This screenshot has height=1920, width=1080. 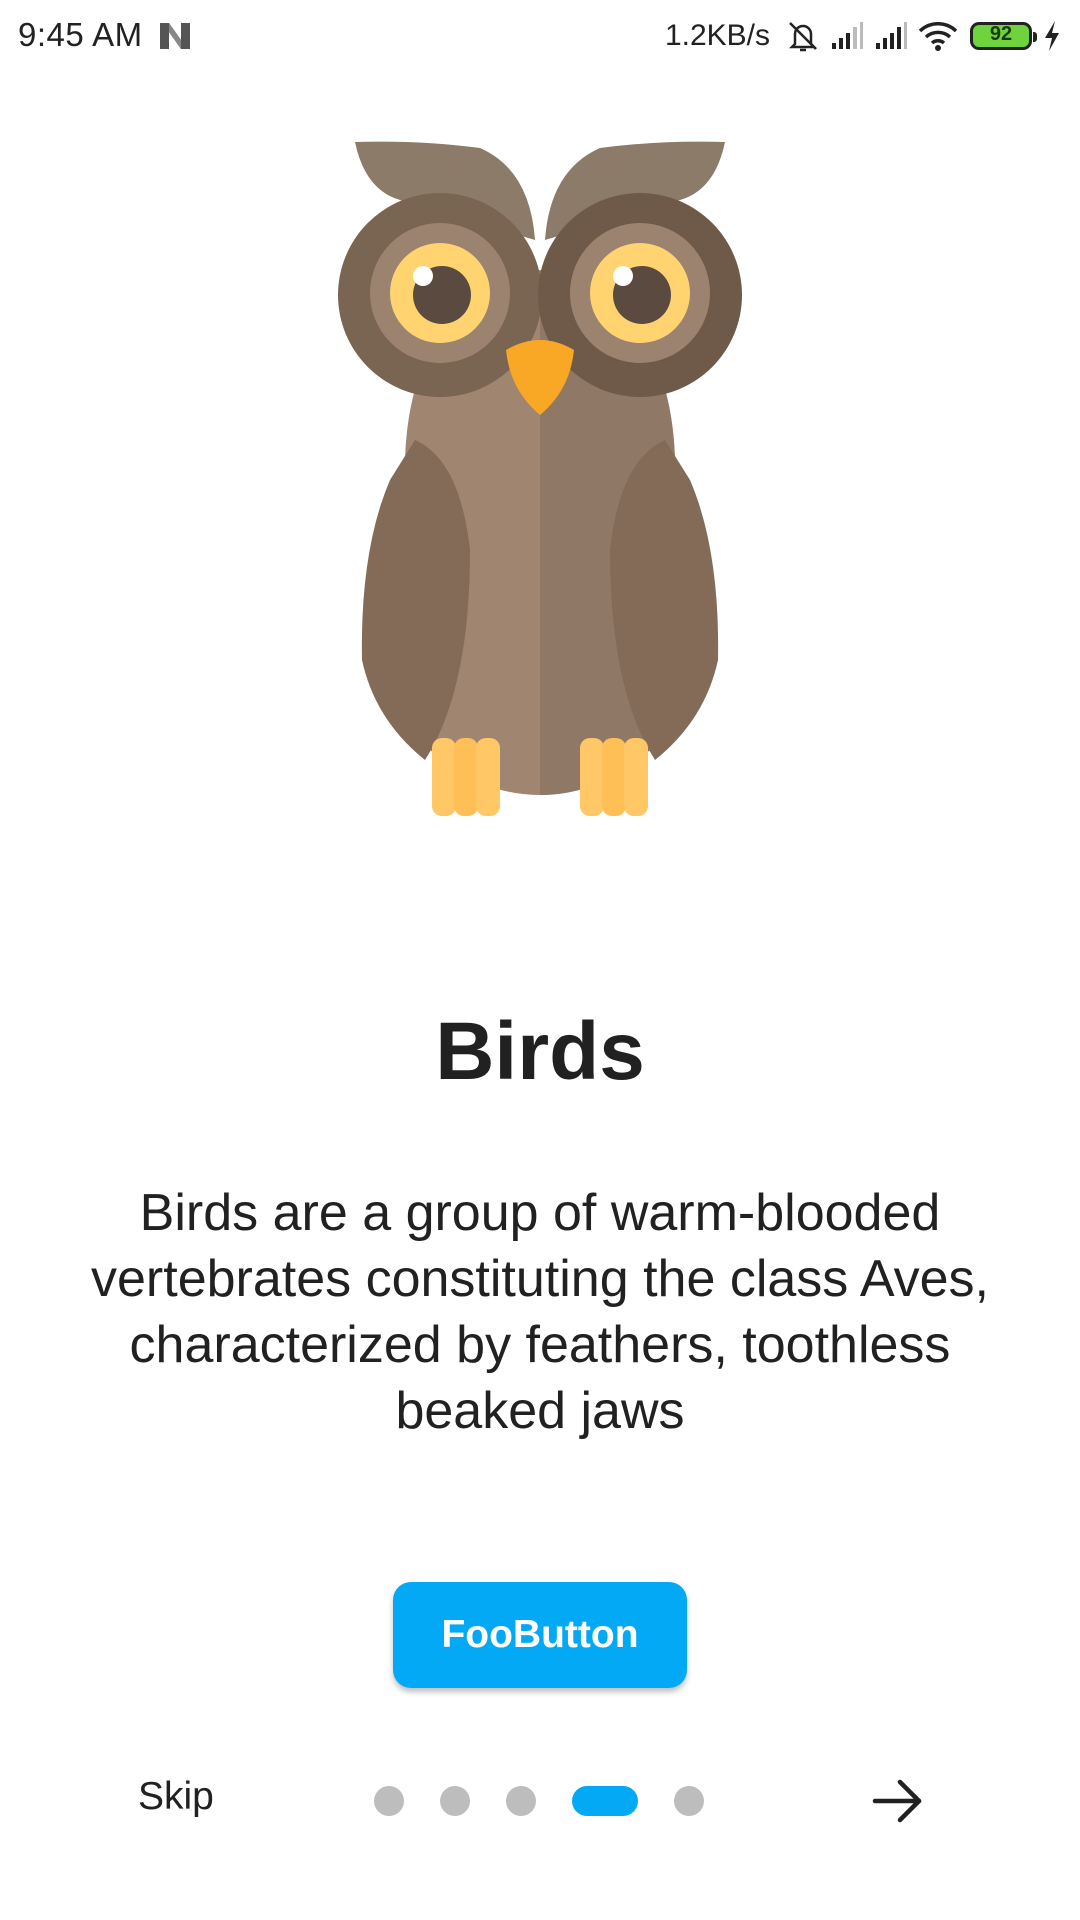 I want to click on n-notification-icon, so click(x=175, y=36).